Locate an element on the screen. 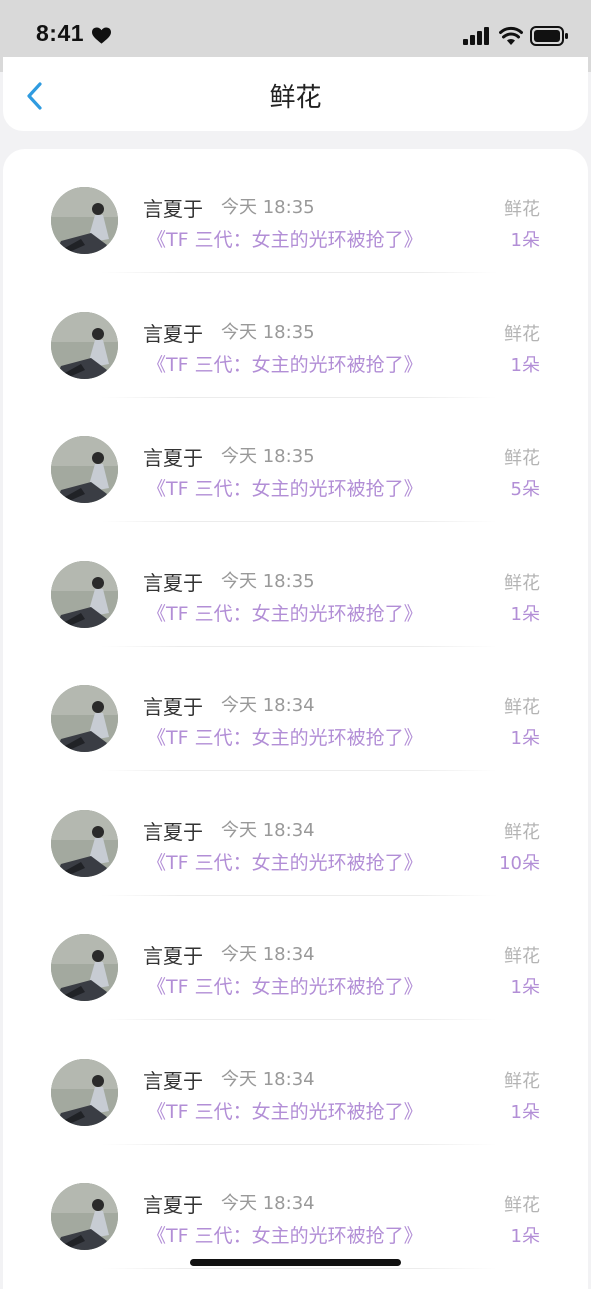 This screenshot has width=591, height=1289. page-title: 鲜花 is located at coordinates (295, 98).